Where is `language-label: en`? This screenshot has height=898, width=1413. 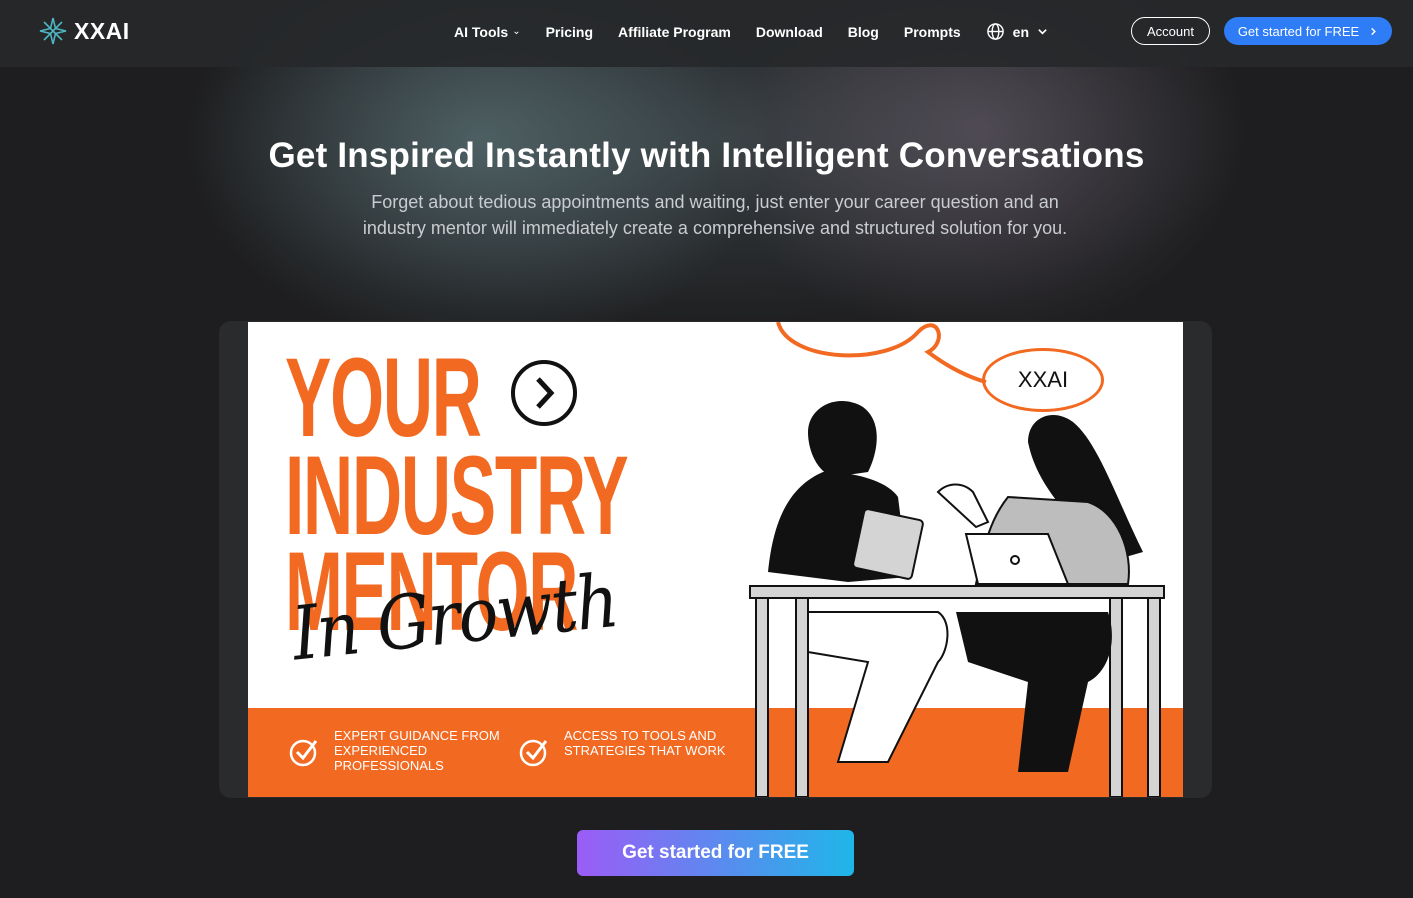
language-label: en is located at coordinates (1020, 31).